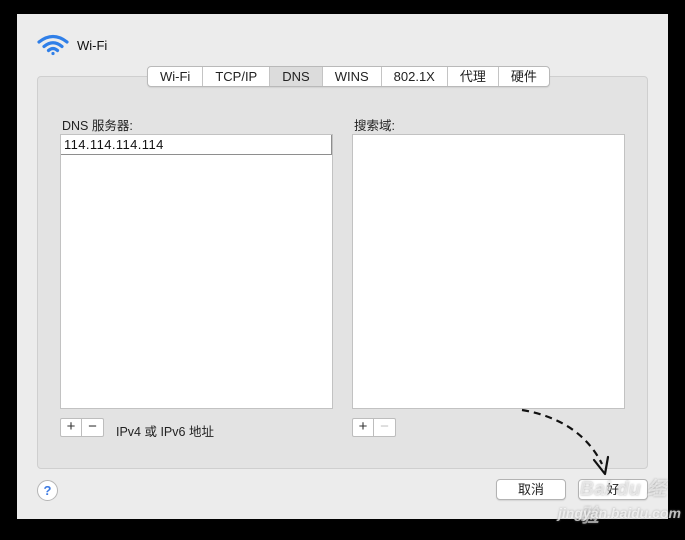  What do you see at coordinates (176, 76) in the screenshot?
I see `tab-wifi: Wi-Fi` at bounding box center [176, 76].